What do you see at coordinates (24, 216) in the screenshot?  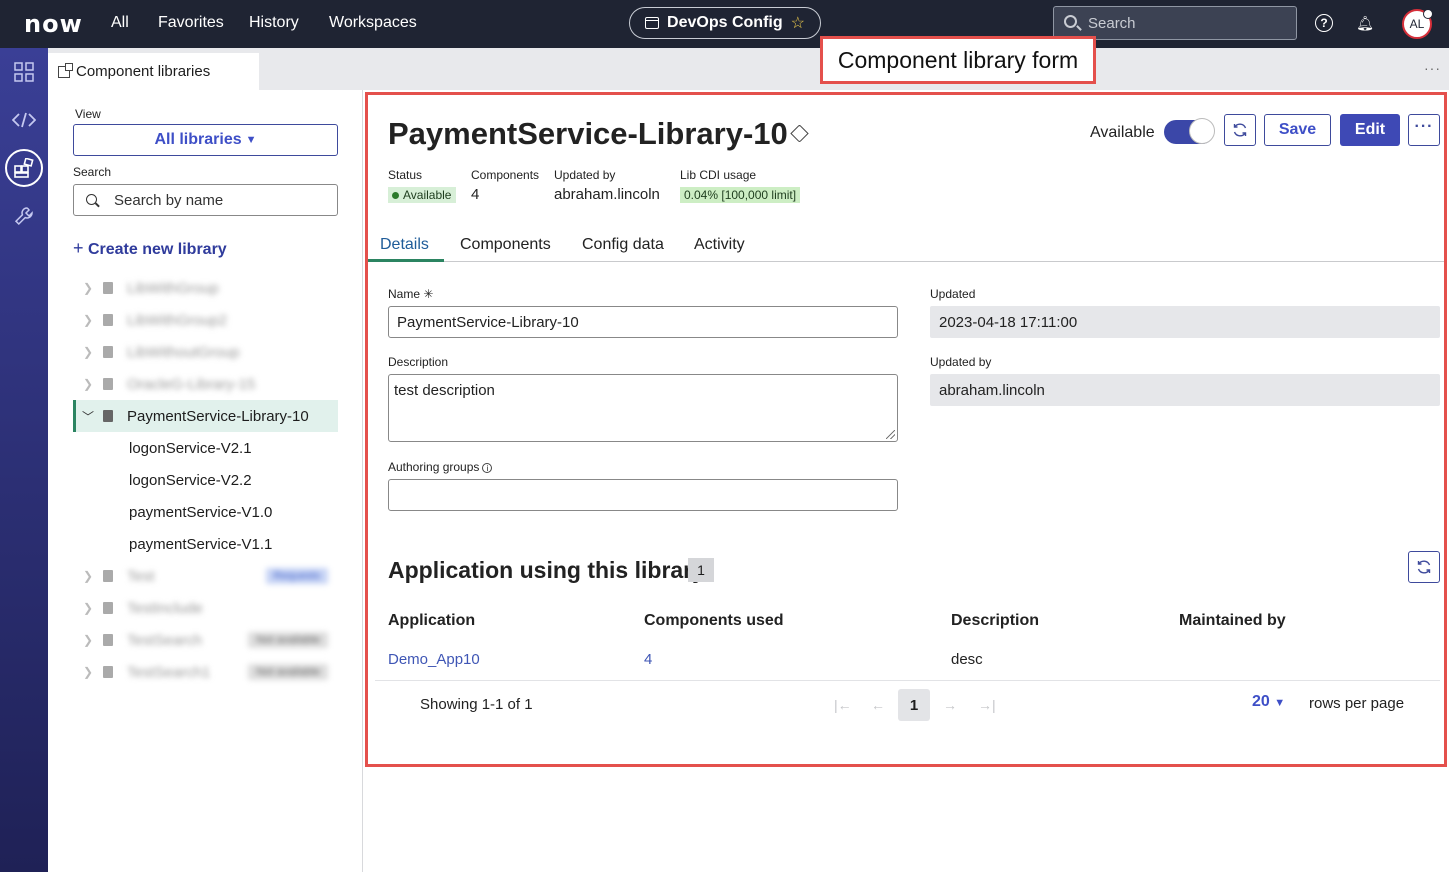 I see `wrench-icon` at bounding box center [24, 216].